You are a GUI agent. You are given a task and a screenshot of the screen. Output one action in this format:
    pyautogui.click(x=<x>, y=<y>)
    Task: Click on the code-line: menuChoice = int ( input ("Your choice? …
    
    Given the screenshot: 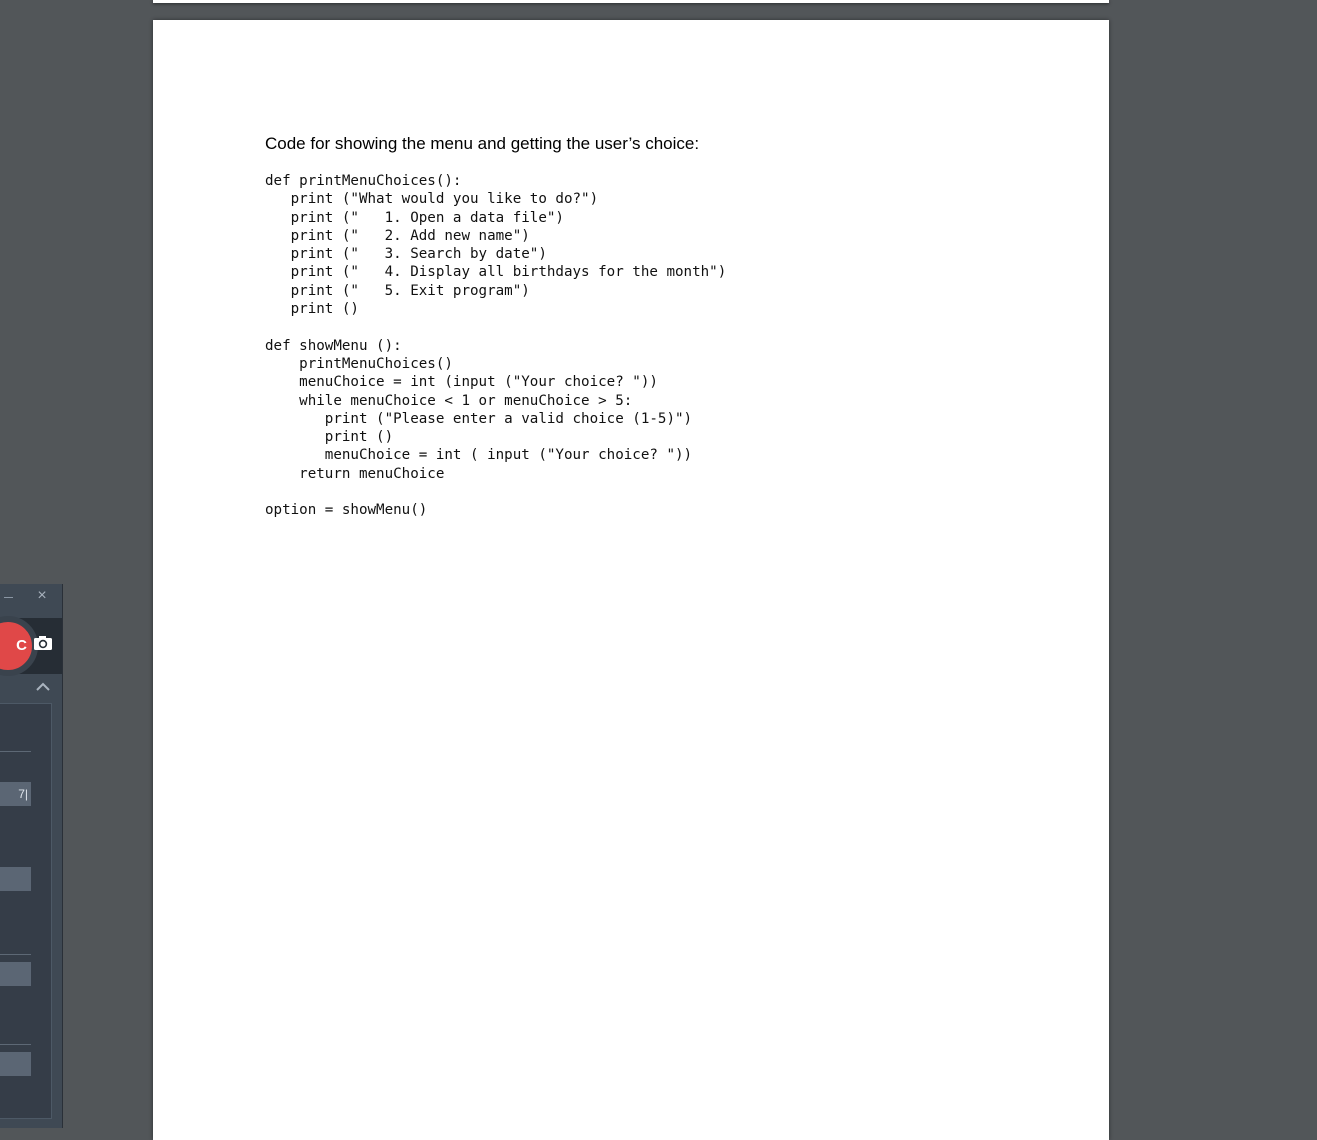 What is the action you would take?
    pyautogui.click(x=479, y=455)
    